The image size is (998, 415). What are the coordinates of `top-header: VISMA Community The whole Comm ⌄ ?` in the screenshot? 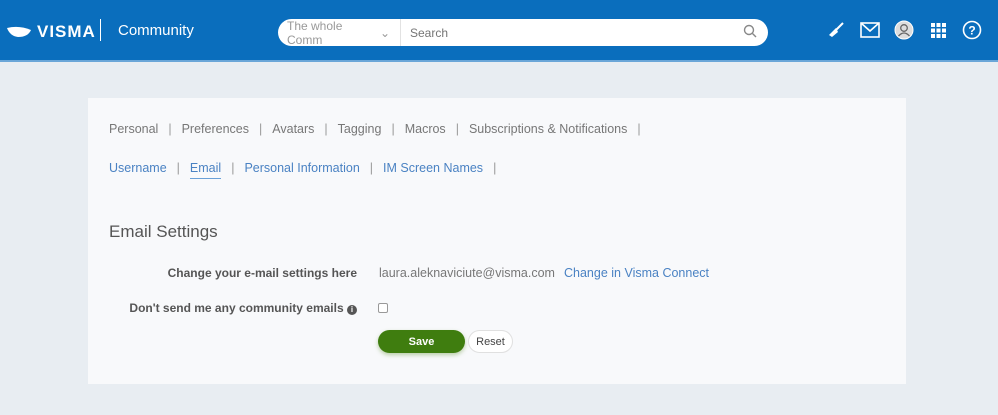 It's located at (499, 31).